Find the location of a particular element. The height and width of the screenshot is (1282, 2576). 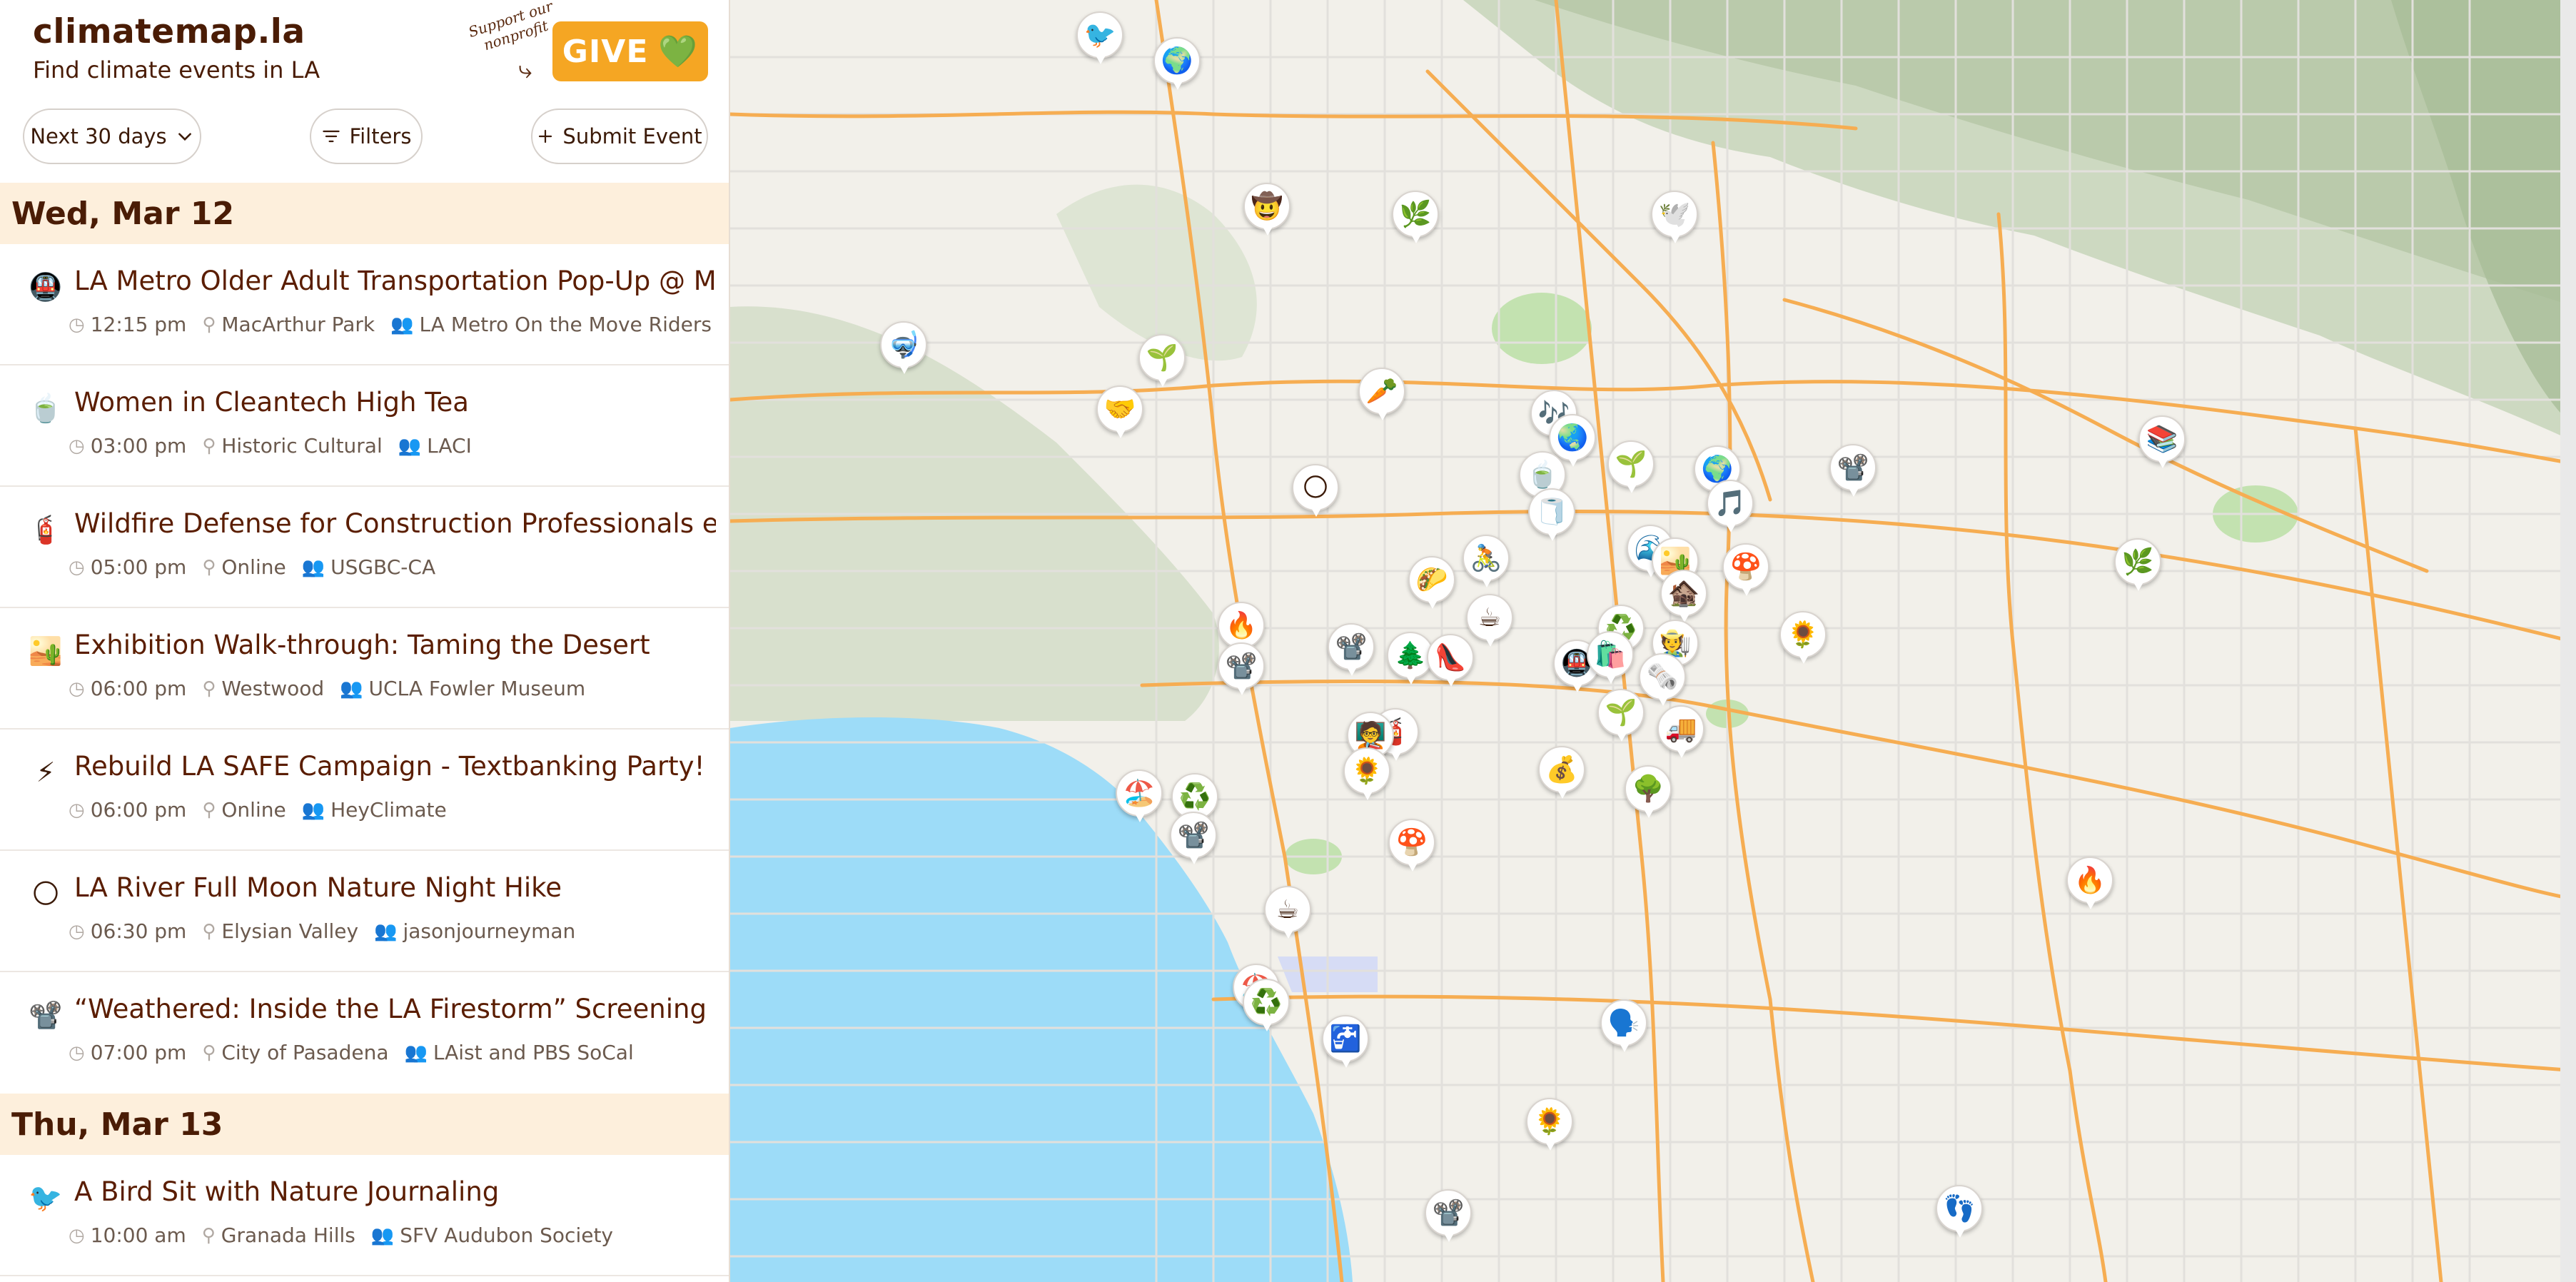

map-marker-icon: 🌕 is located at coordinates (1315, 487).